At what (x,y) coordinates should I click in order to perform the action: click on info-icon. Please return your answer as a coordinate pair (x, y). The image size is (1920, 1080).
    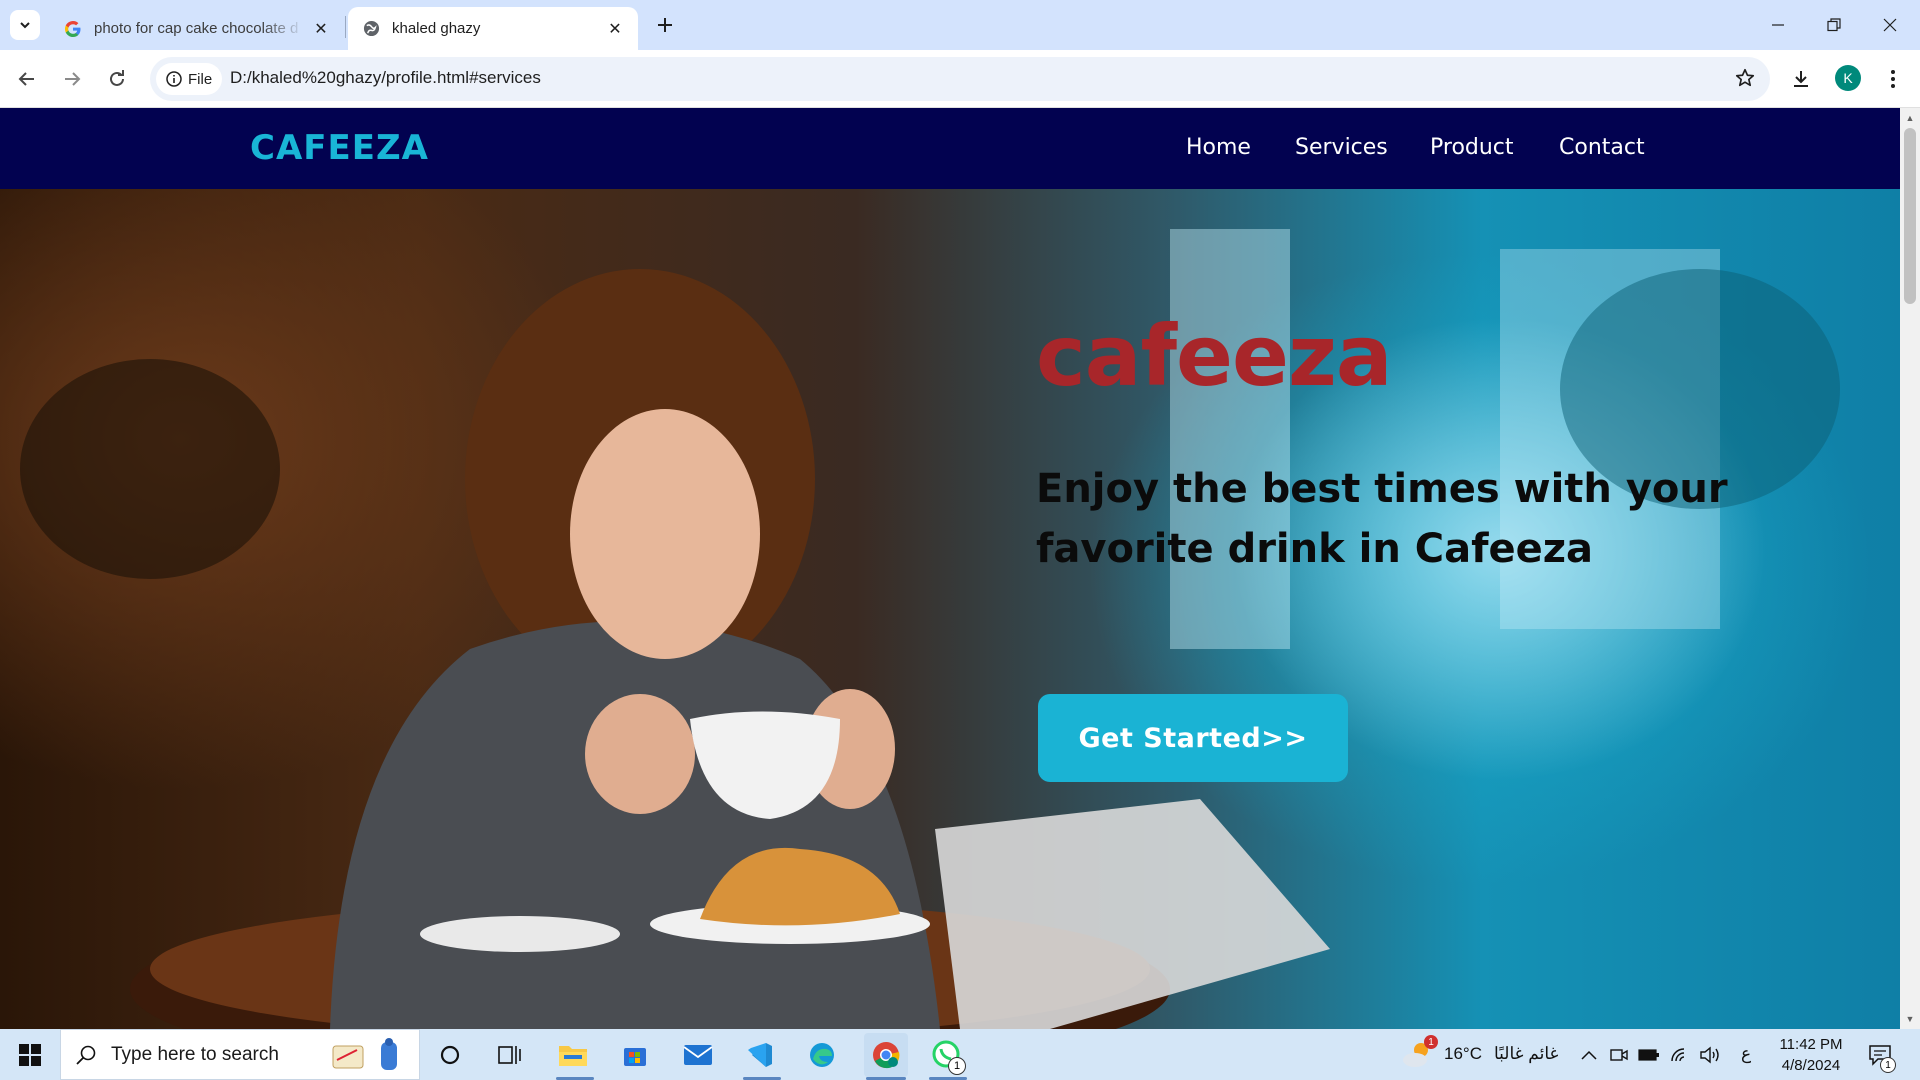
    Looking at the image, I should click on (174, 79).